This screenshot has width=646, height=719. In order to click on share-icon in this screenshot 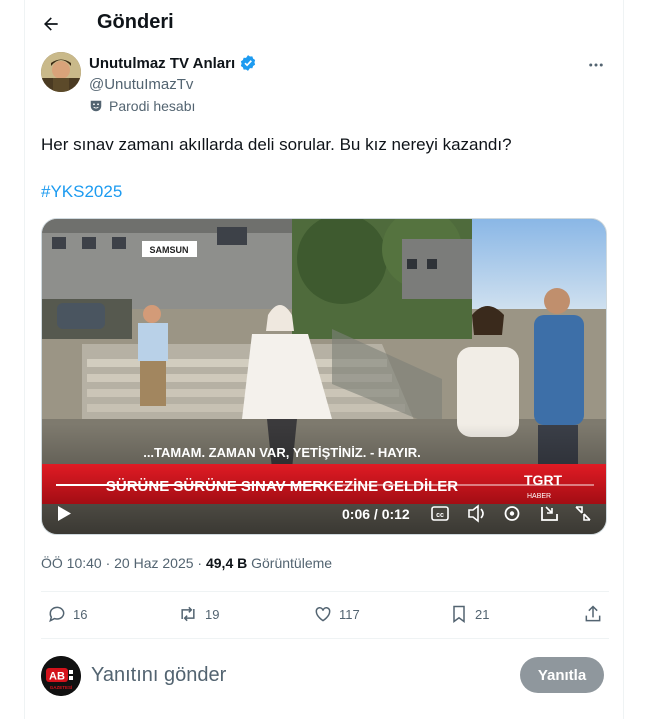, I will do `click(593, 613)`.